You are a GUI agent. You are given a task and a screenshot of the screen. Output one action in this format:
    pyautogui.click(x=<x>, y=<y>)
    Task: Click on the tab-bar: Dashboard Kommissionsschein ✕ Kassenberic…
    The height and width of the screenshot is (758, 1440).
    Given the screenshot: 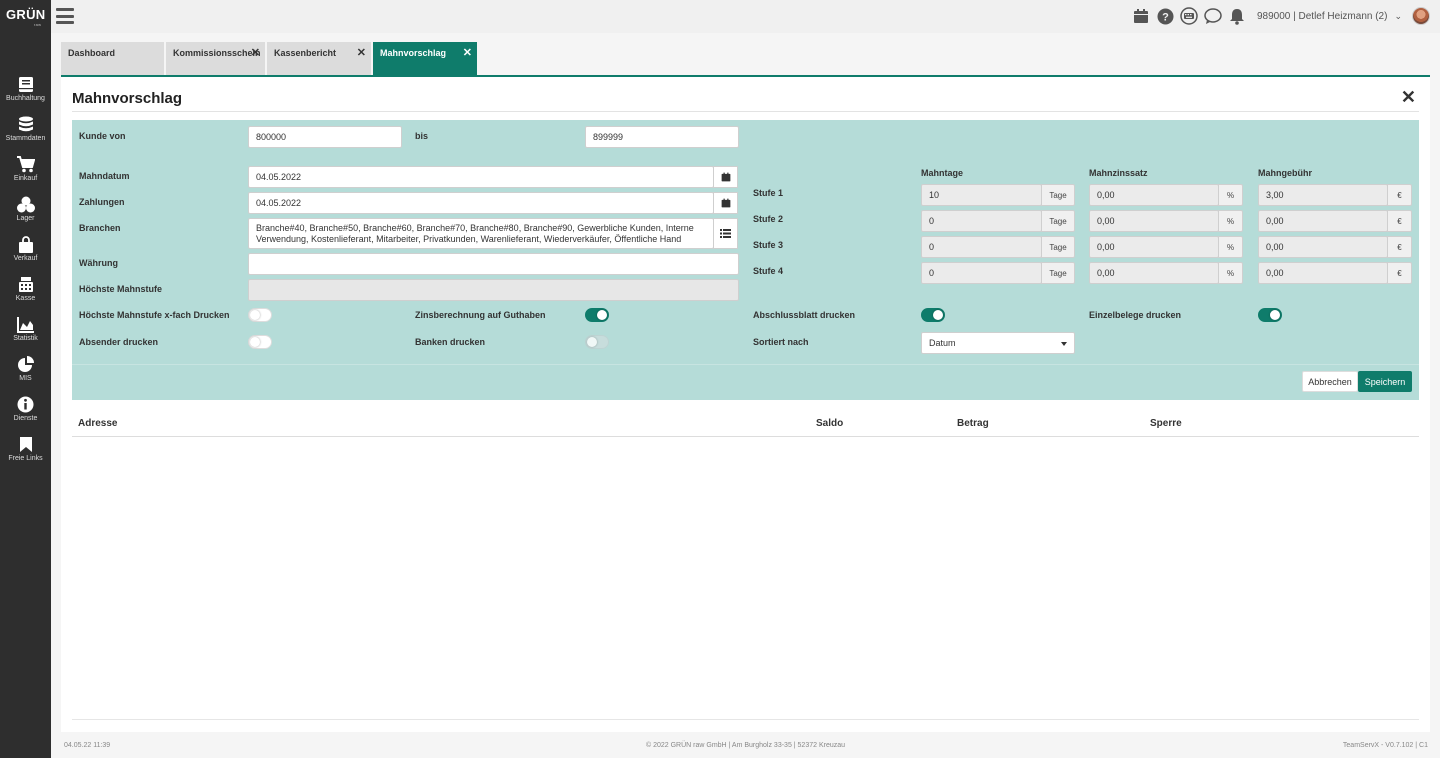 What is the action you would take?
    pyautogui.click(x=269, y=58)
    